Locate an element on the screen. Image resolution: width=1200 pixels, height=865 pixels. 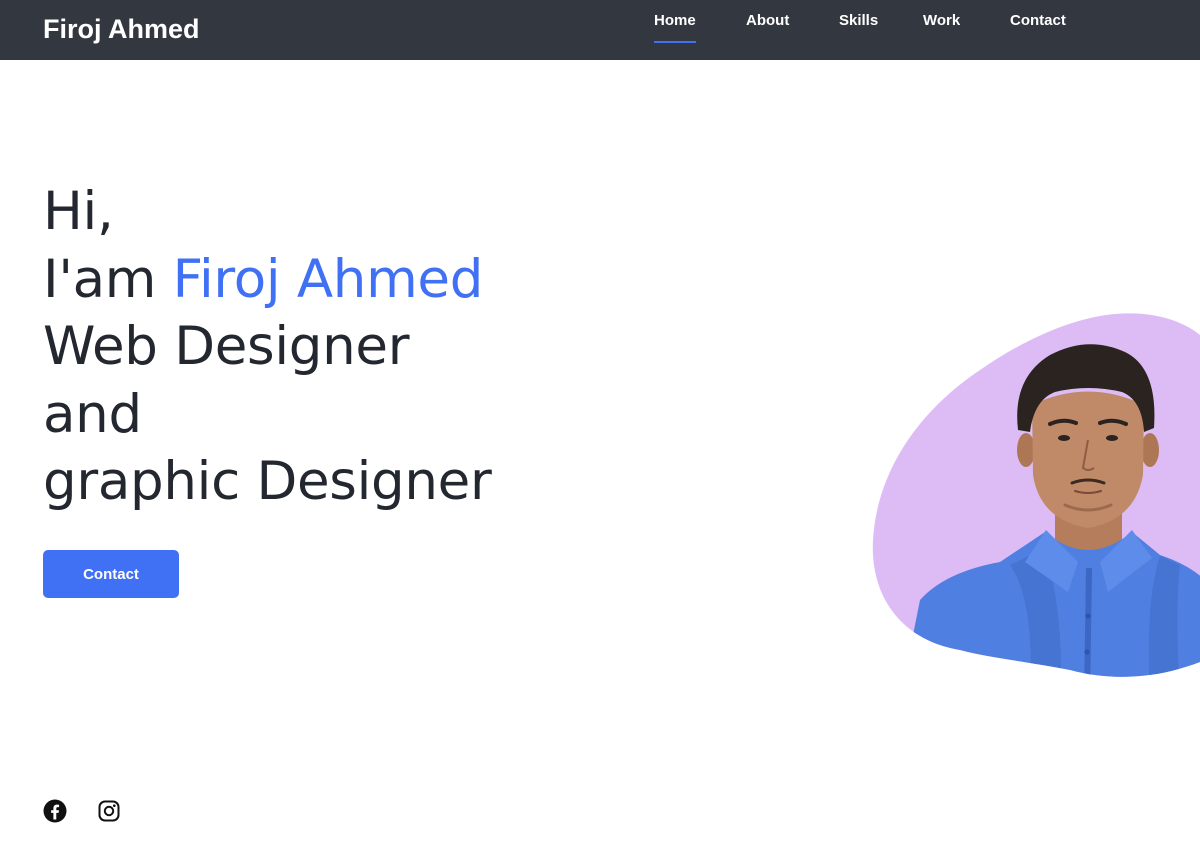
facebook-icon is located at coordinates (55, 811).